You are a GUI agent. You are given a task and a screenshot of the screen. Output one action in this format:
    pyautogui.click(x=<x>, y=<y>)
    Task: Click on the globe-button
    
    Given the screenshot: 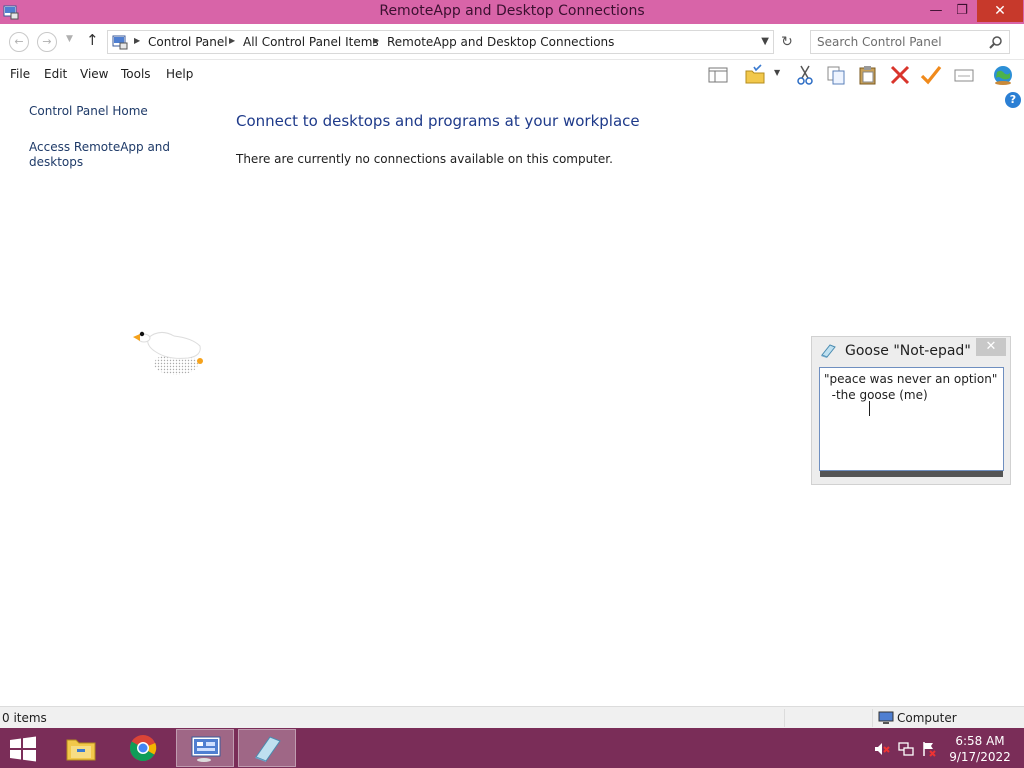 What is the action you would take?
    pyautogui.click(x=1003, y=75)
    